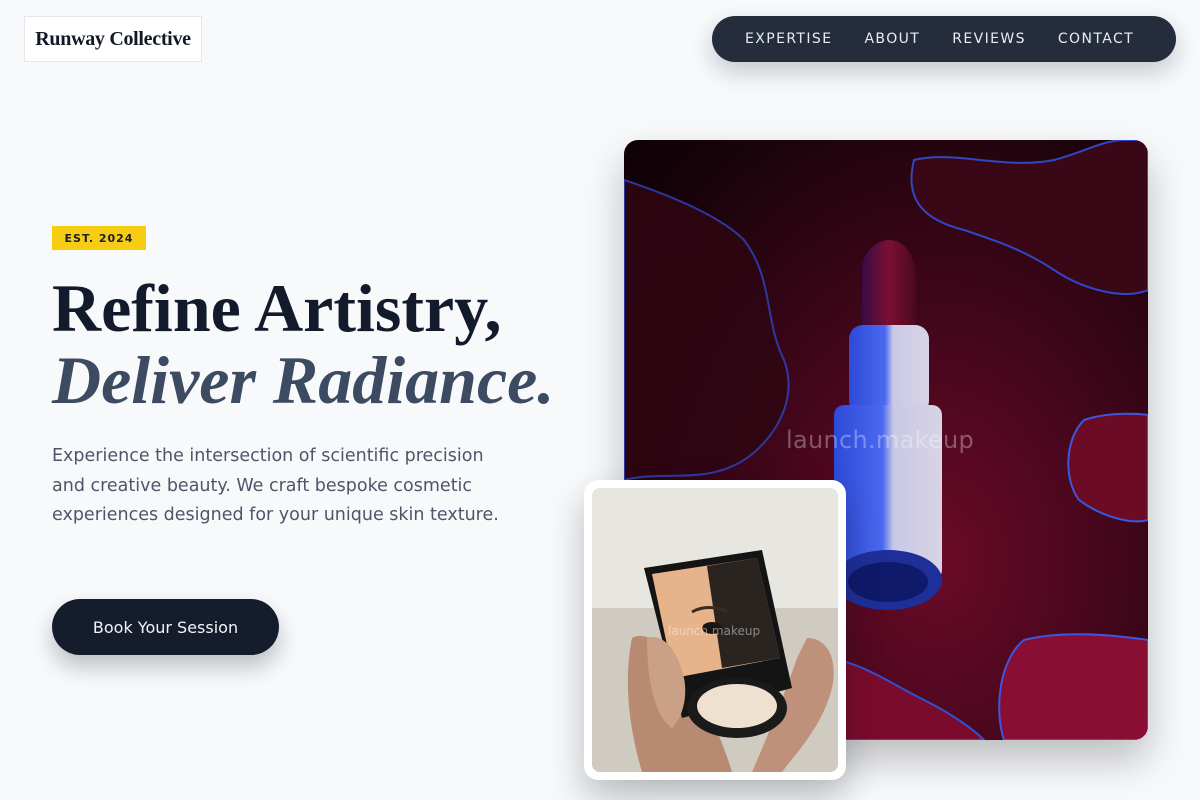 Image resolution: width=1200 pixels, height=800 pixels. Describe the element at coordinates (113, 39) in the screenshot. I see `brand-logo: Runway Collective` at that location.